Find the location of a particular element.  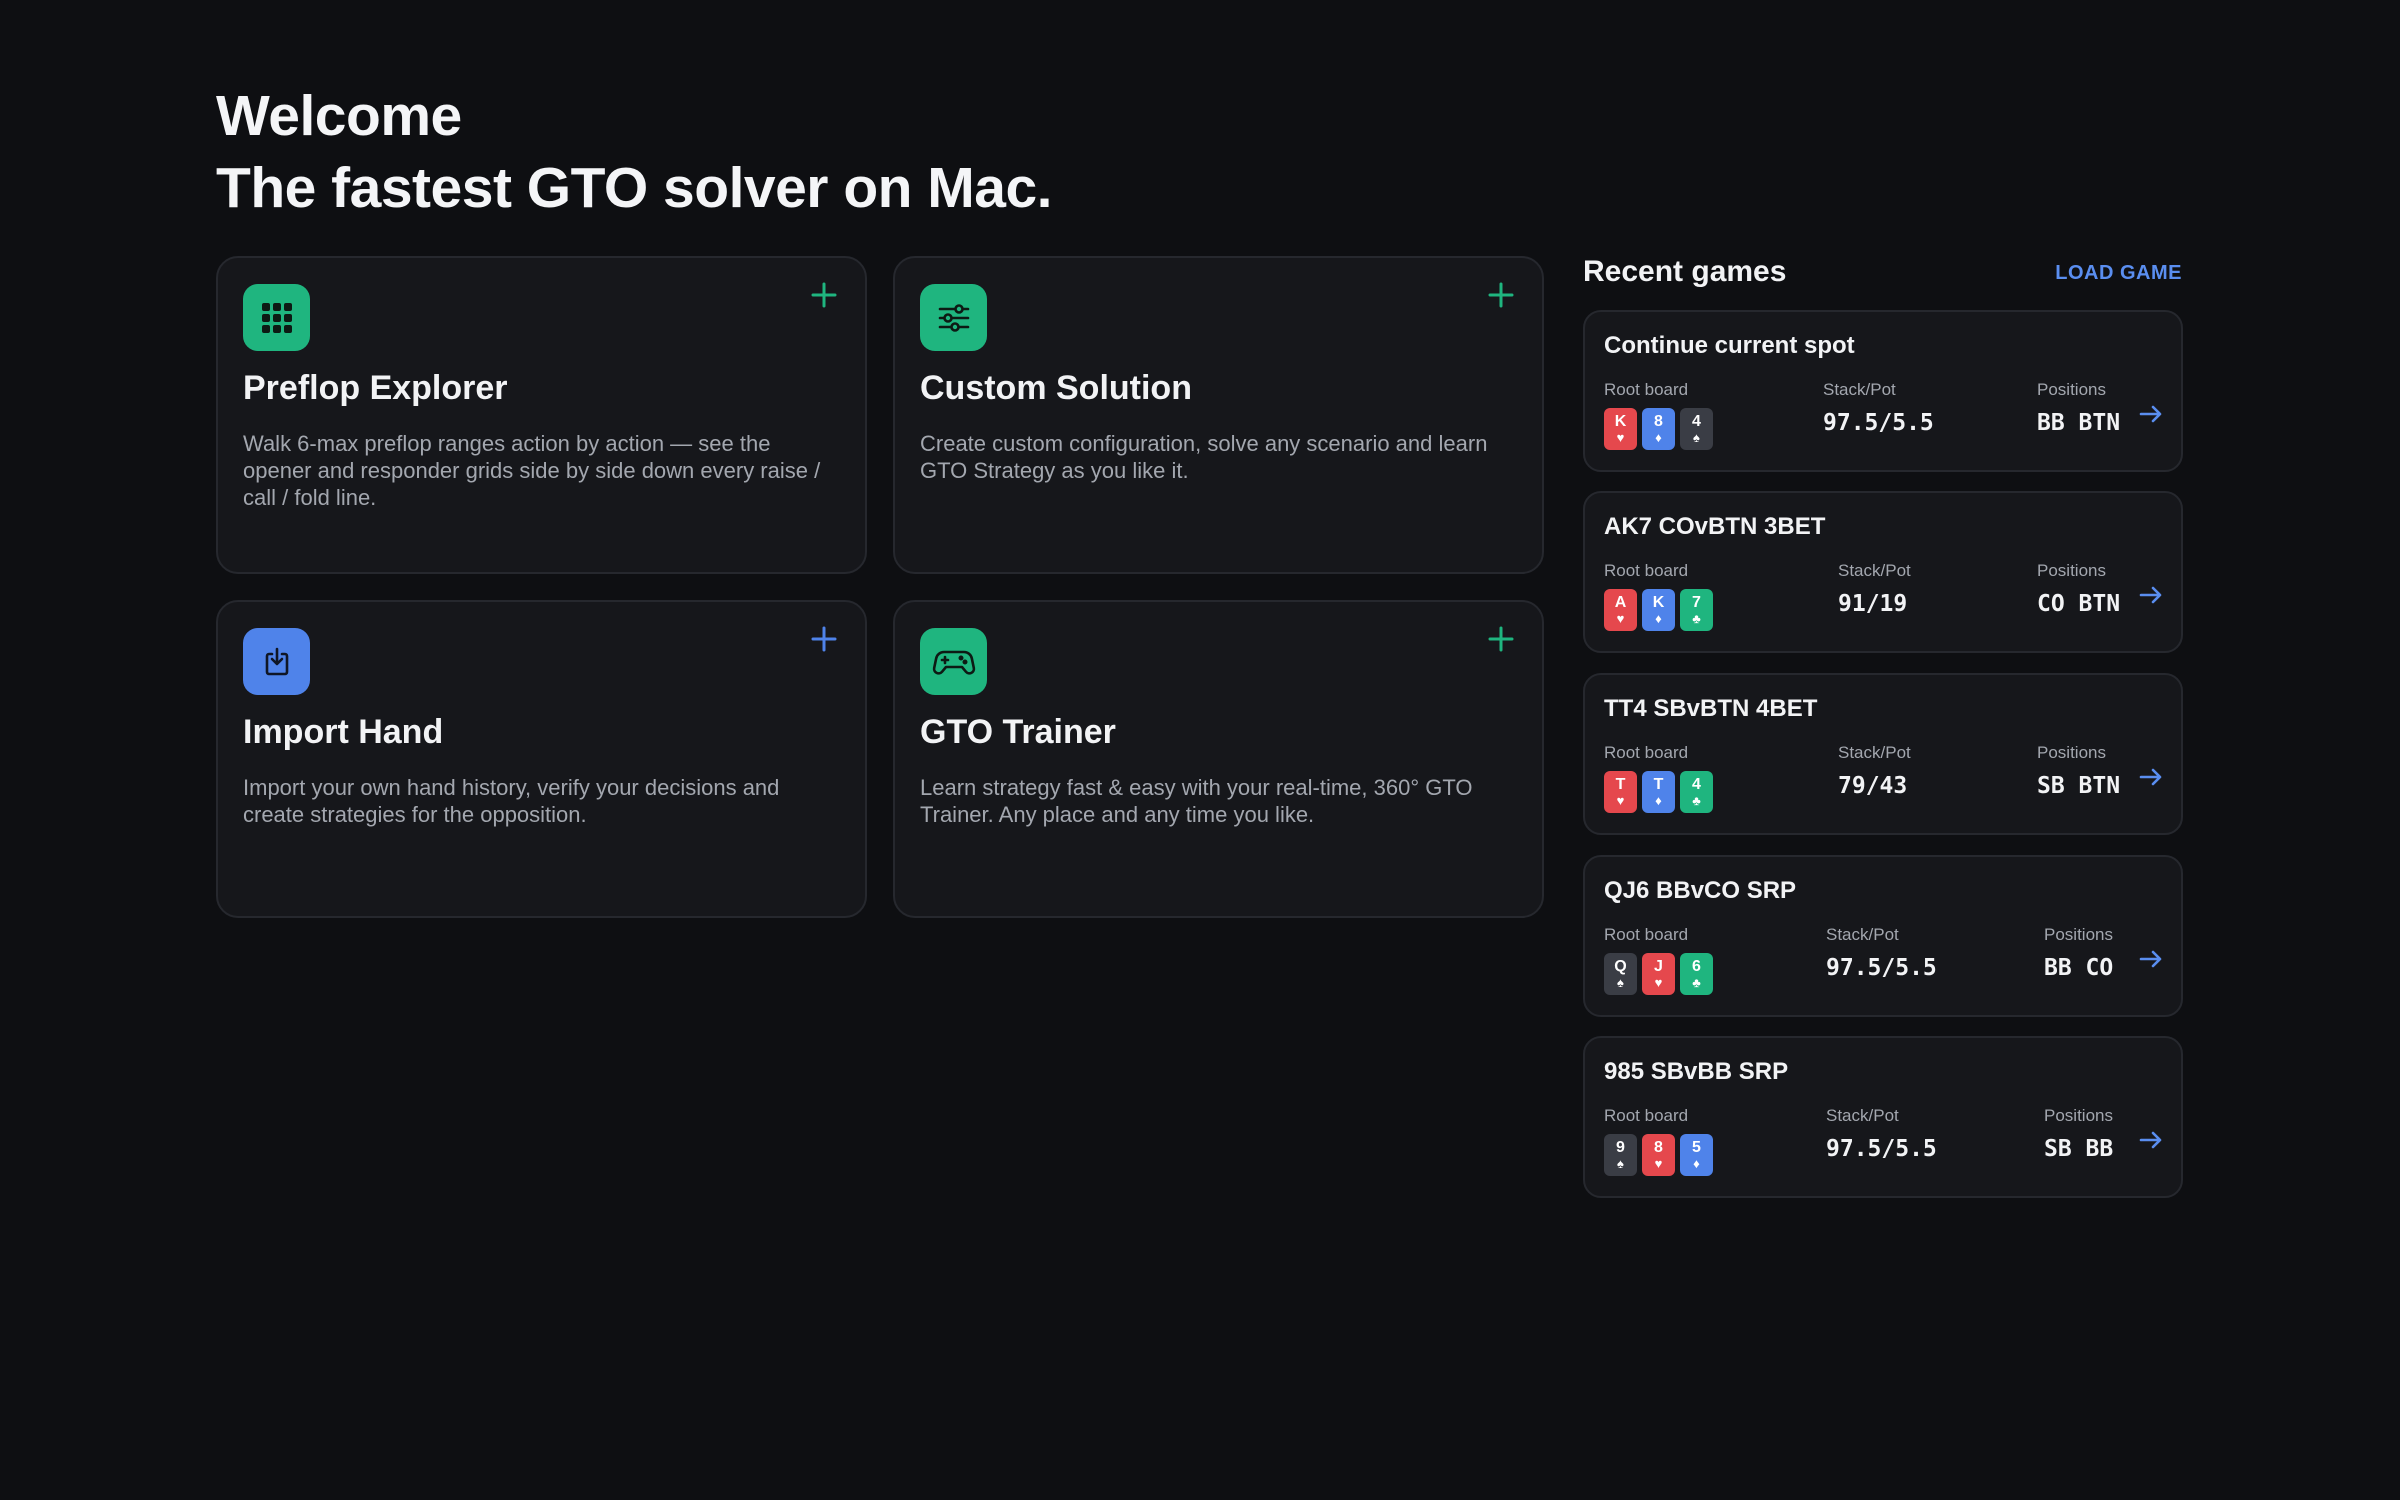

board-cards: A ♥ K ♦ 7 ♣ is located at coordinates (1658, 610).